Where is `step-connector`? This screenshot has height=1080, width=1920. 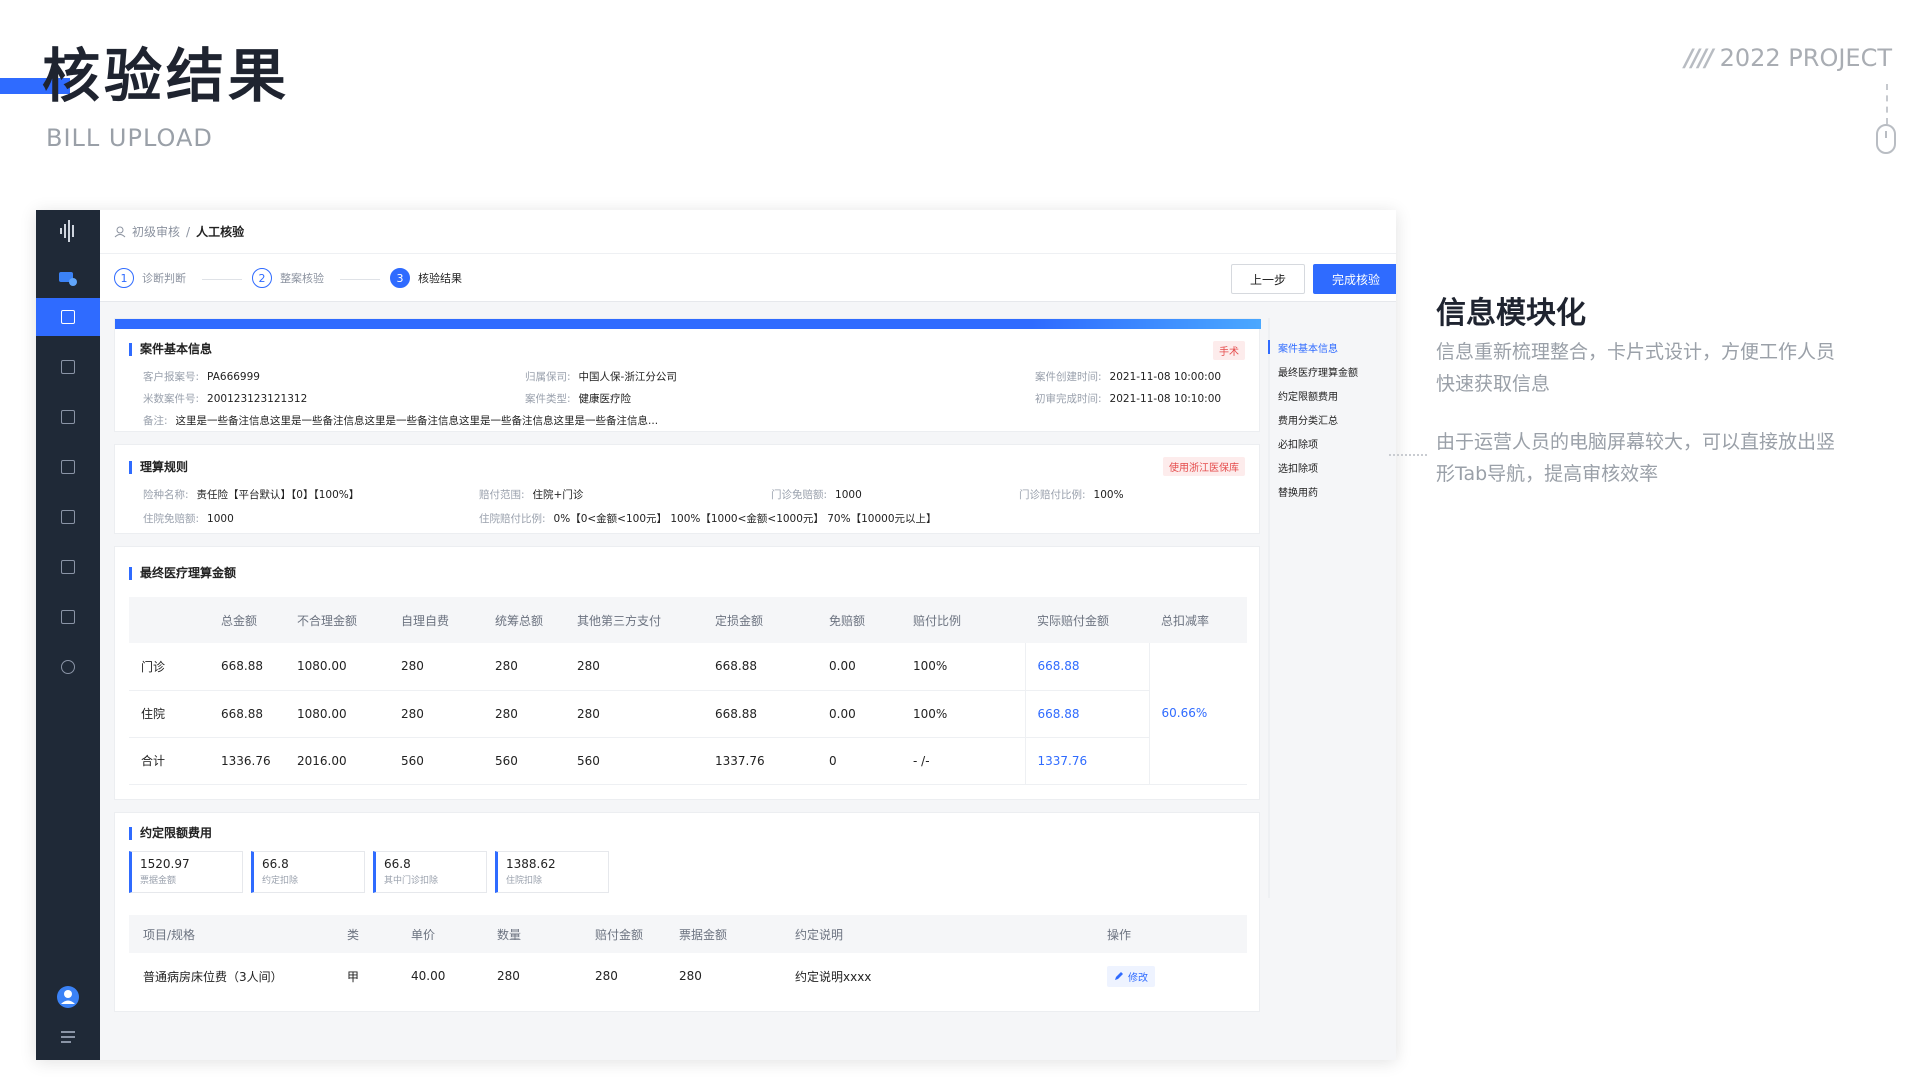
step-connector is located at coordinates (222, 279).